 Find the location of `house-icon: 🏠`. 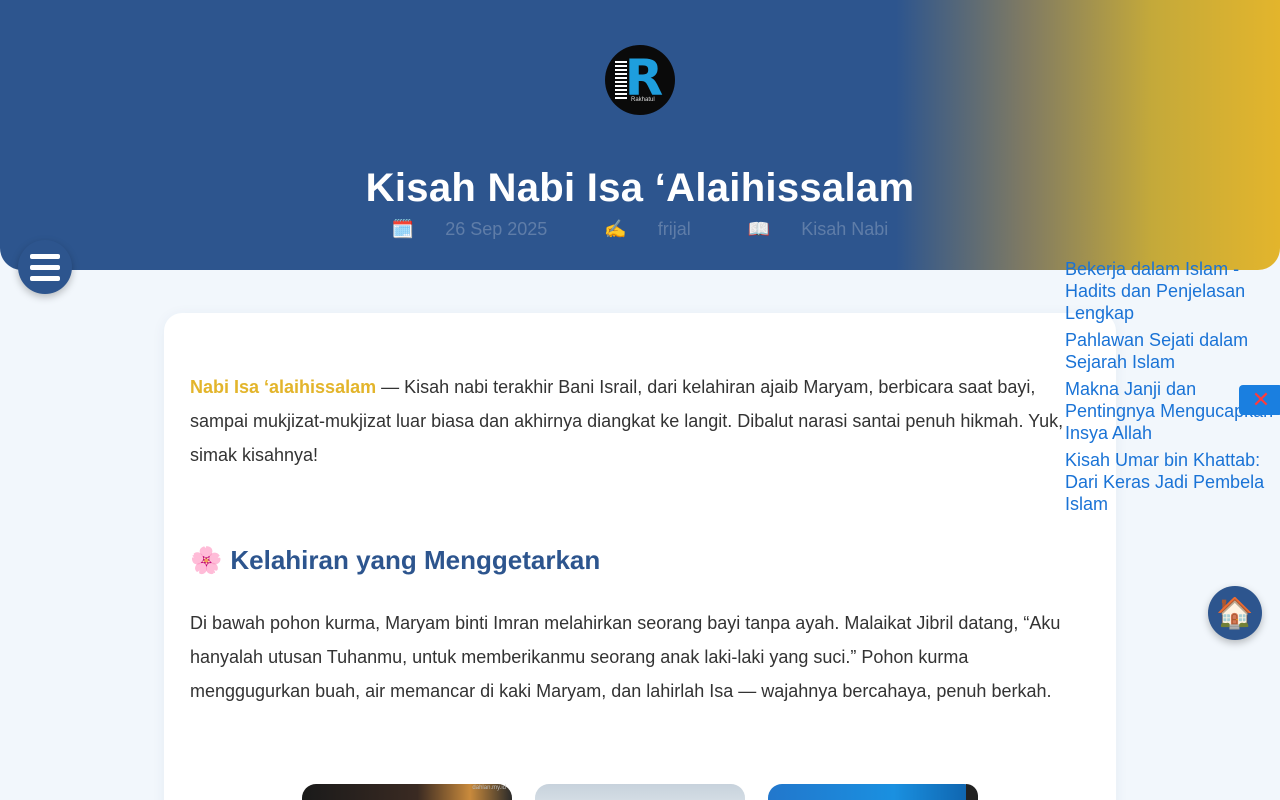

house-icon: 🏠 is located at coordinates (1235, 613).